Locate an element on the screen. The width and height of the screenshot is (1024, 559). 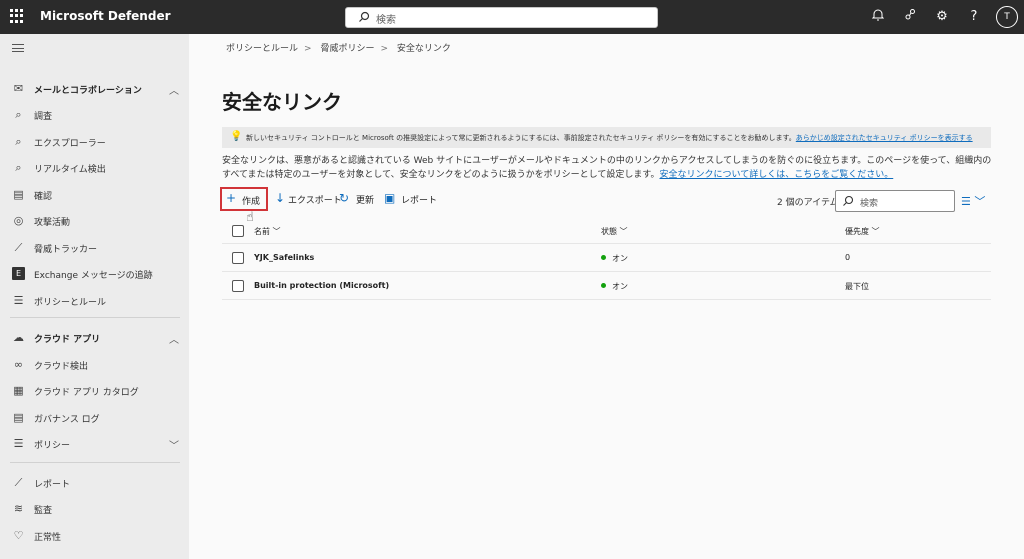
sidebar-item-label: 正常性 is located at coordinates (48, 538).